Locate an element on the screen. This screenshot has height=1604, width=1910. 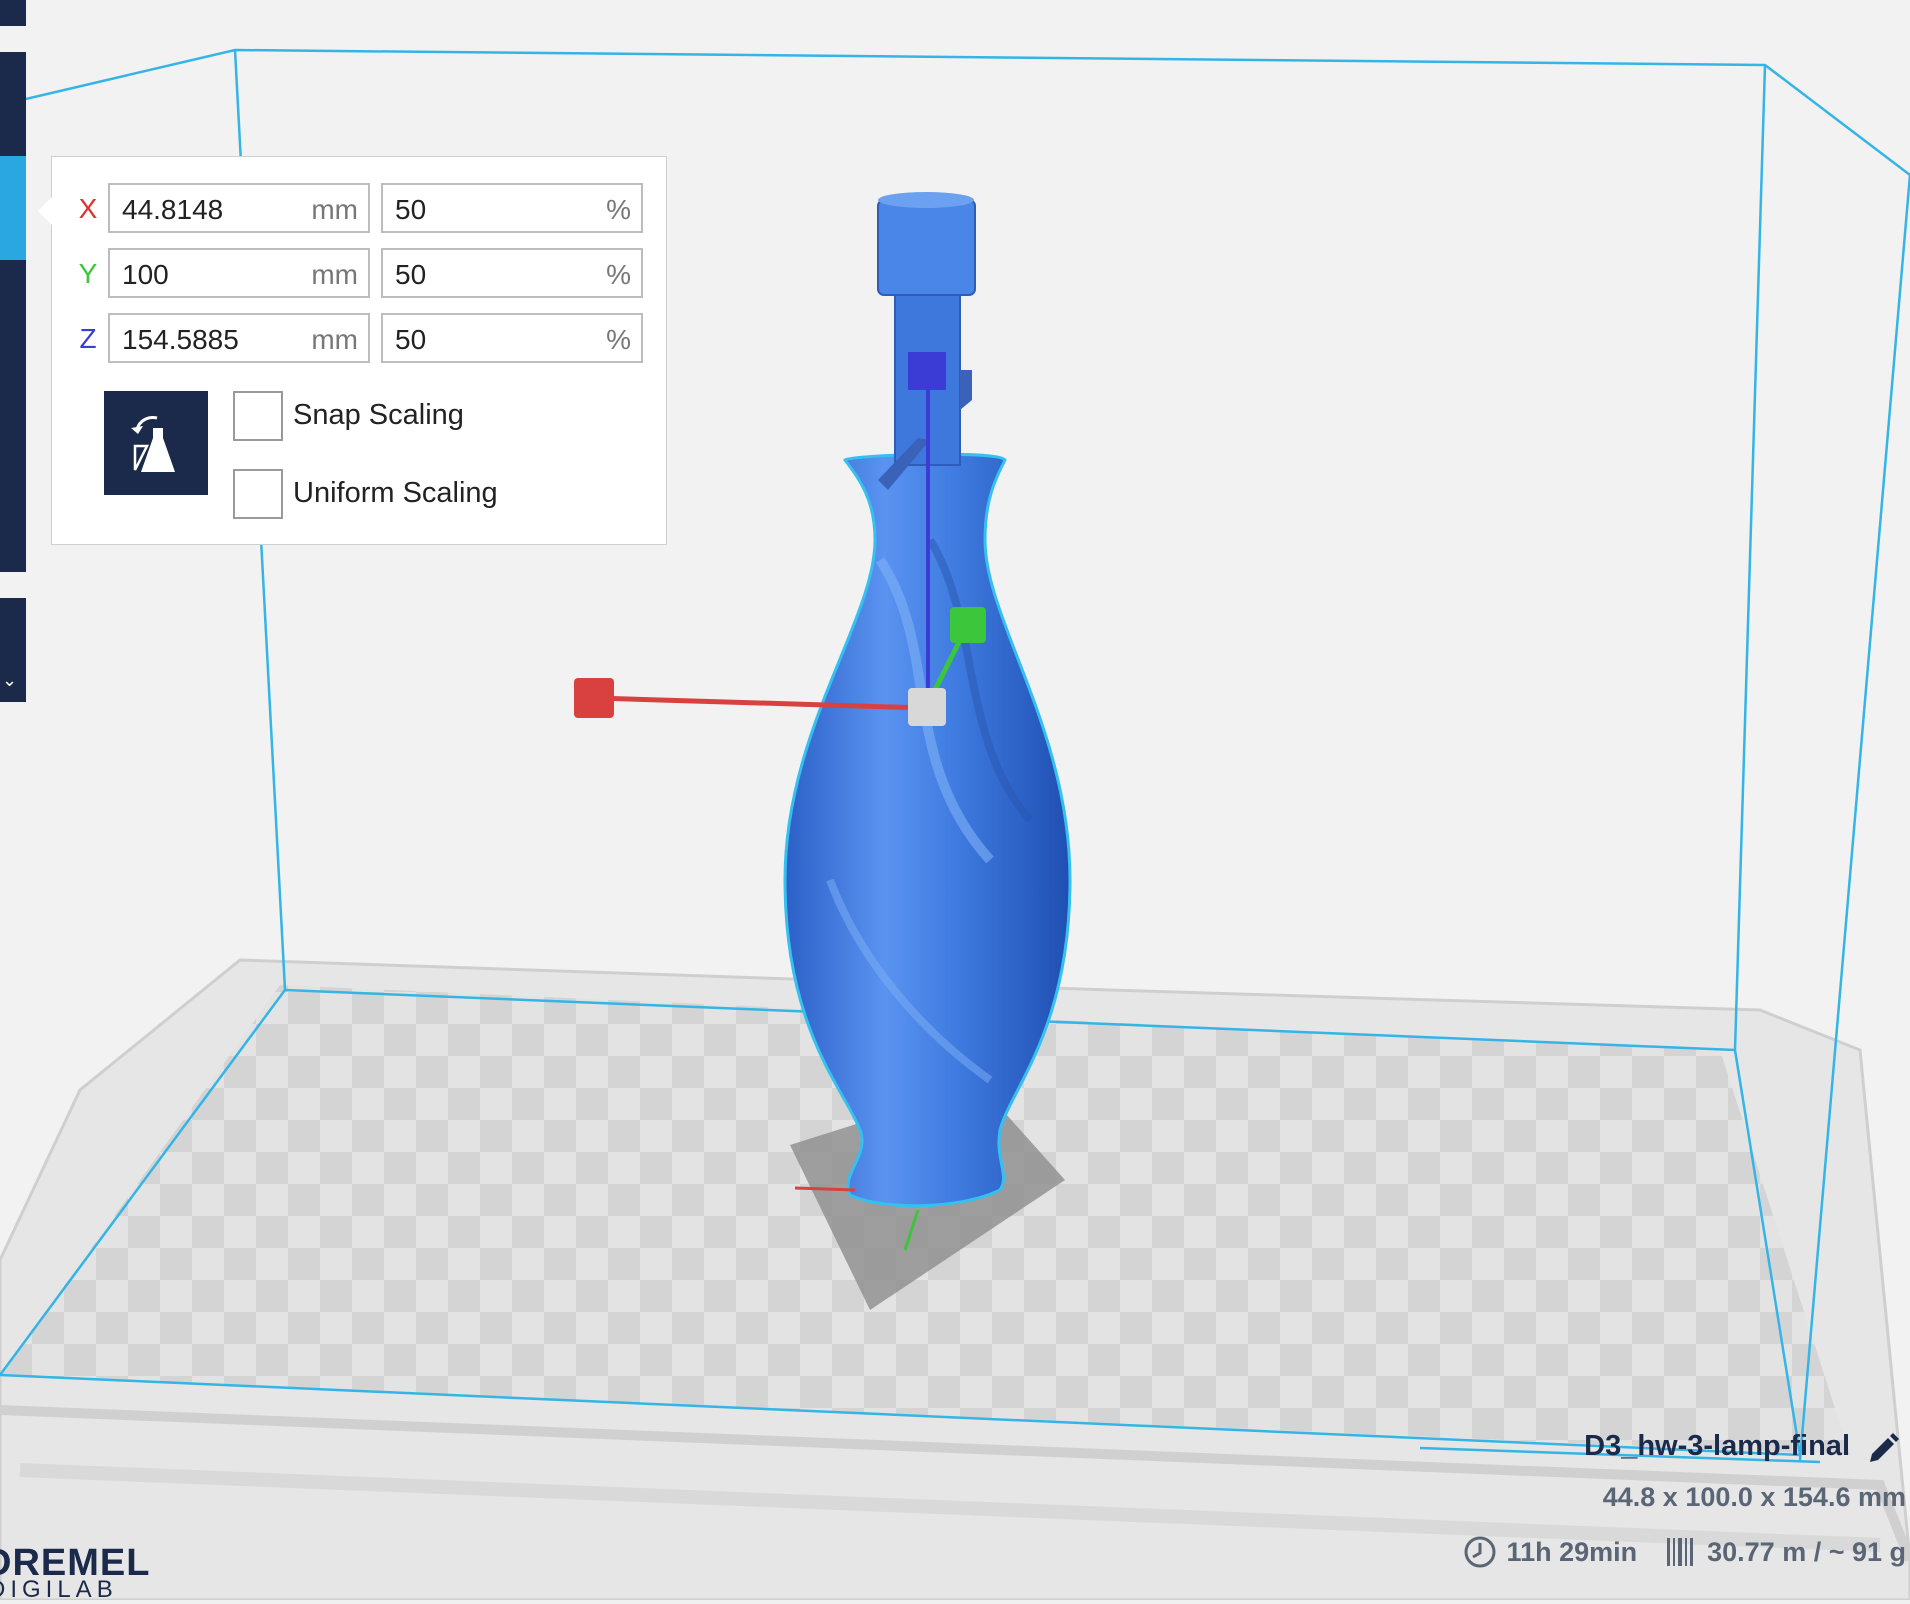
z-scale-handle is located at coordinates (927, 371).